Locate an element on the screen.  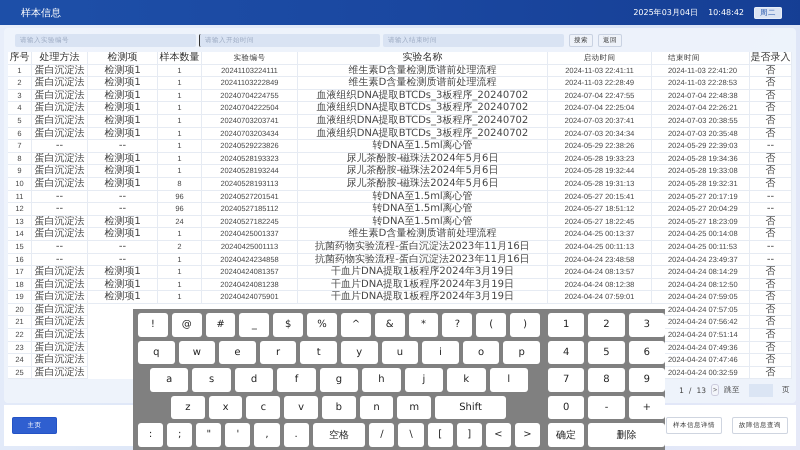
keyboard-key: ' is located at coordinates (237, 434).